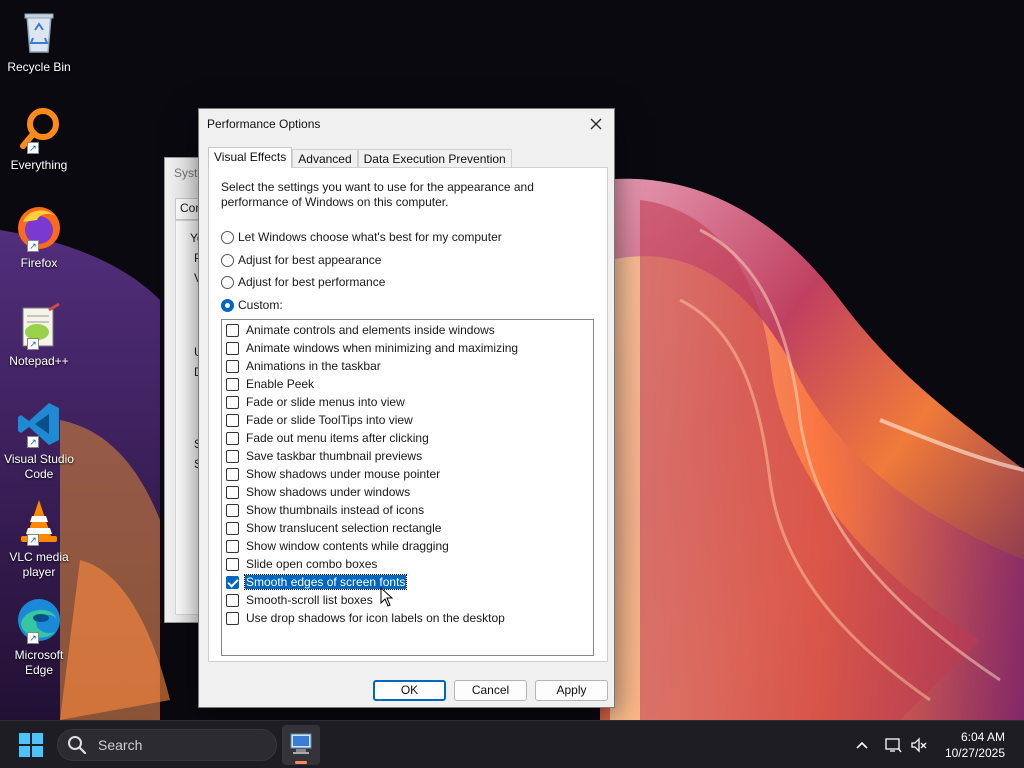  Describe the element at coordinates (409, 690) in the screenshot. I see `ok-button: OK` at that location.